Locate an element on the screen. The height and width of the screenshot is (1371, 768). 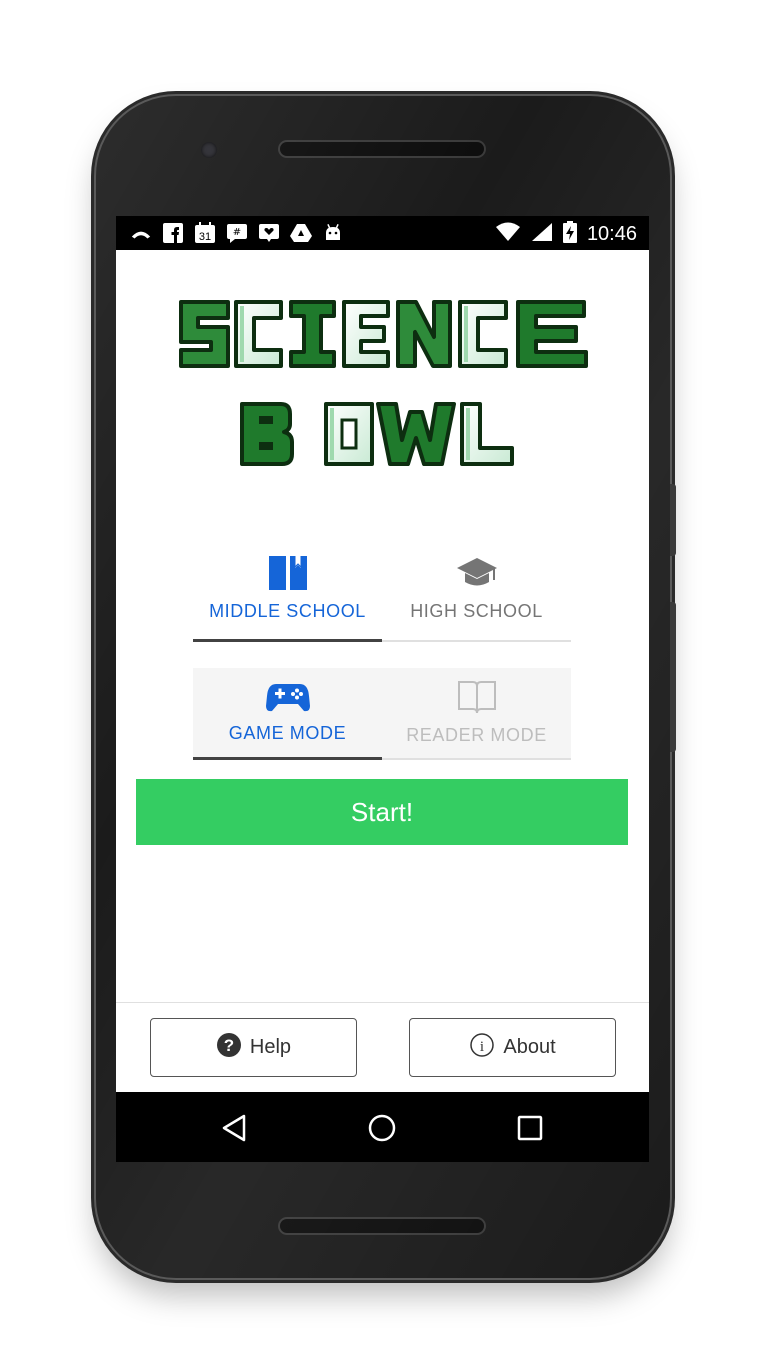
volume-button is located at coordinates (673, 677).